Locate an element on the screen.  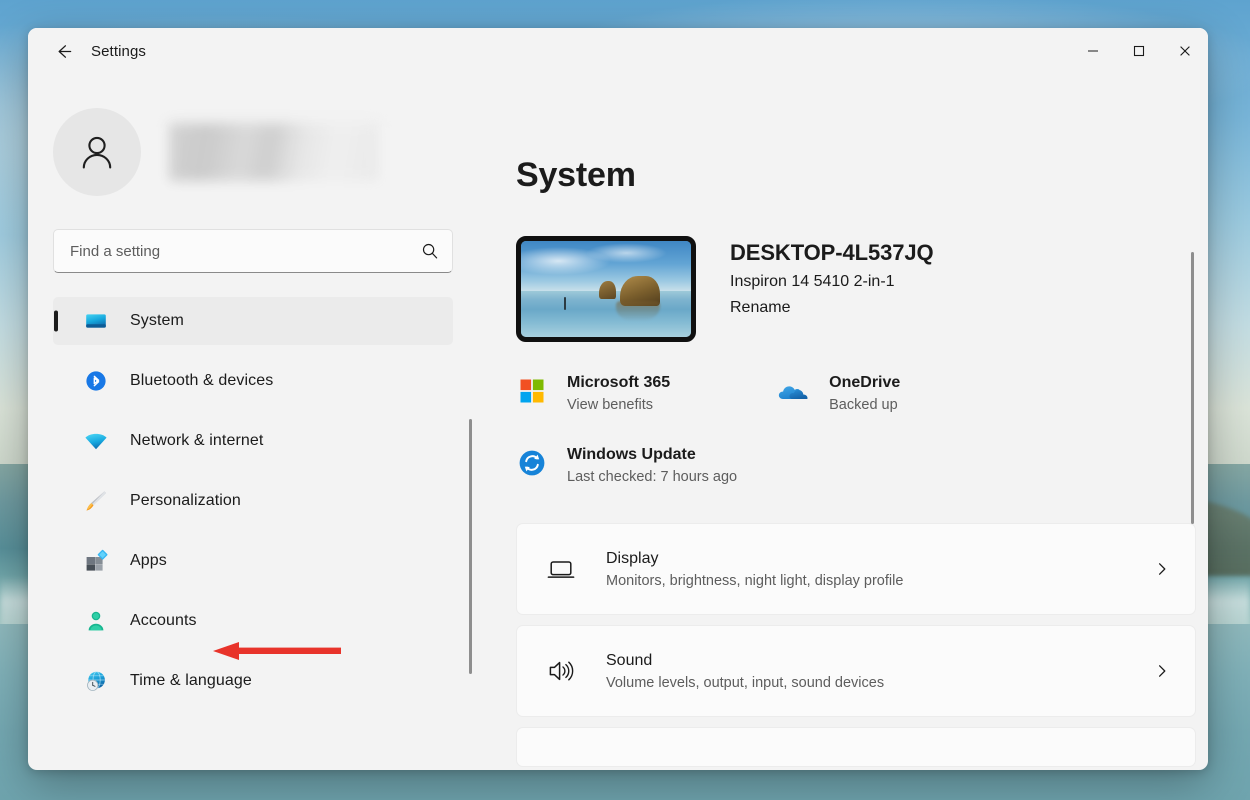
quick-link-text: Microsoft 365 View benefits is located at coordinates (618, 394).